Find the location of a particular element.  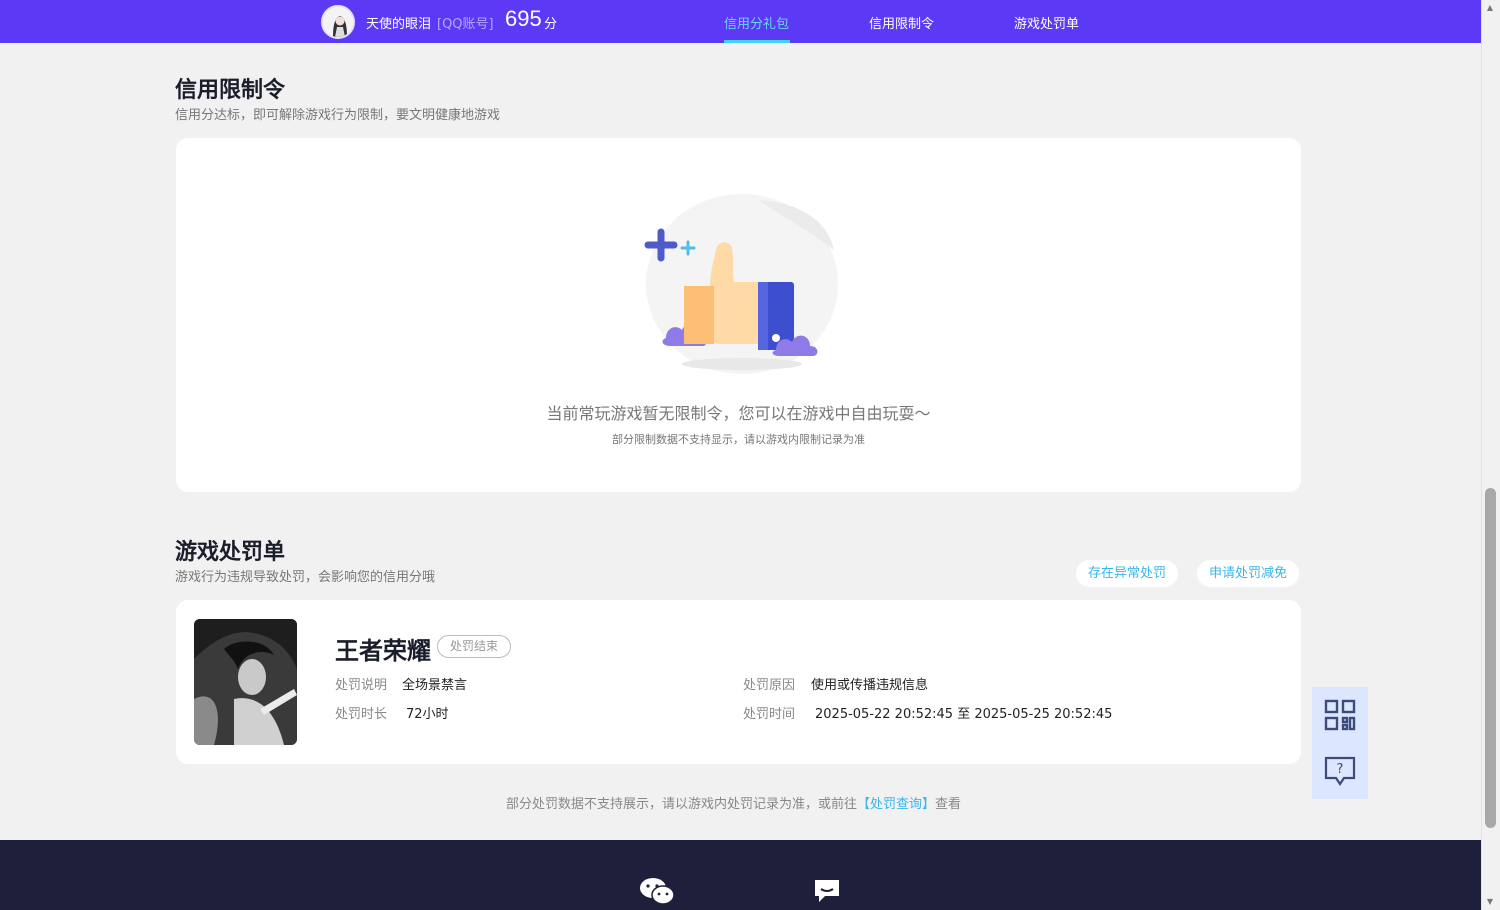

penalty-section-subtitle: 游戏行为违规导致处罚，会影响您的信用分哦 is located at coordinates (305, 577).